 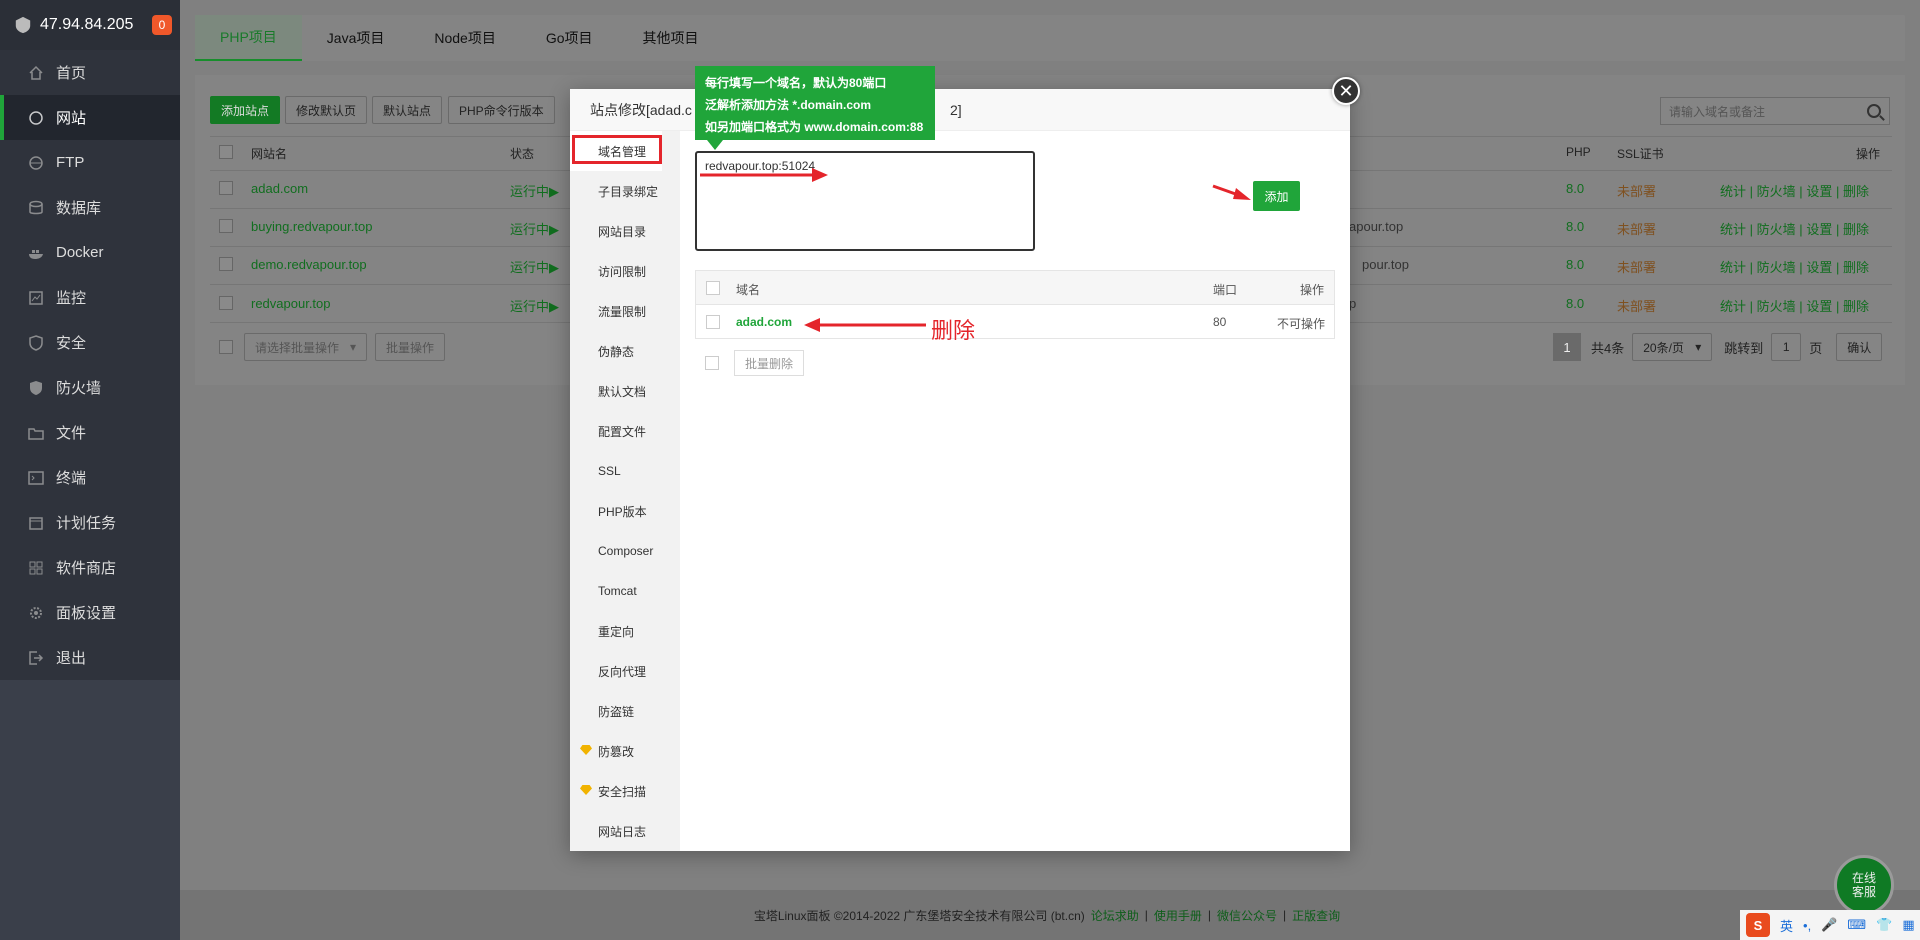 What do you see at coordinates (625, 511) in the screenshot?
I see `nav-php-version: PHP版本` at bounding box center [625, 511].